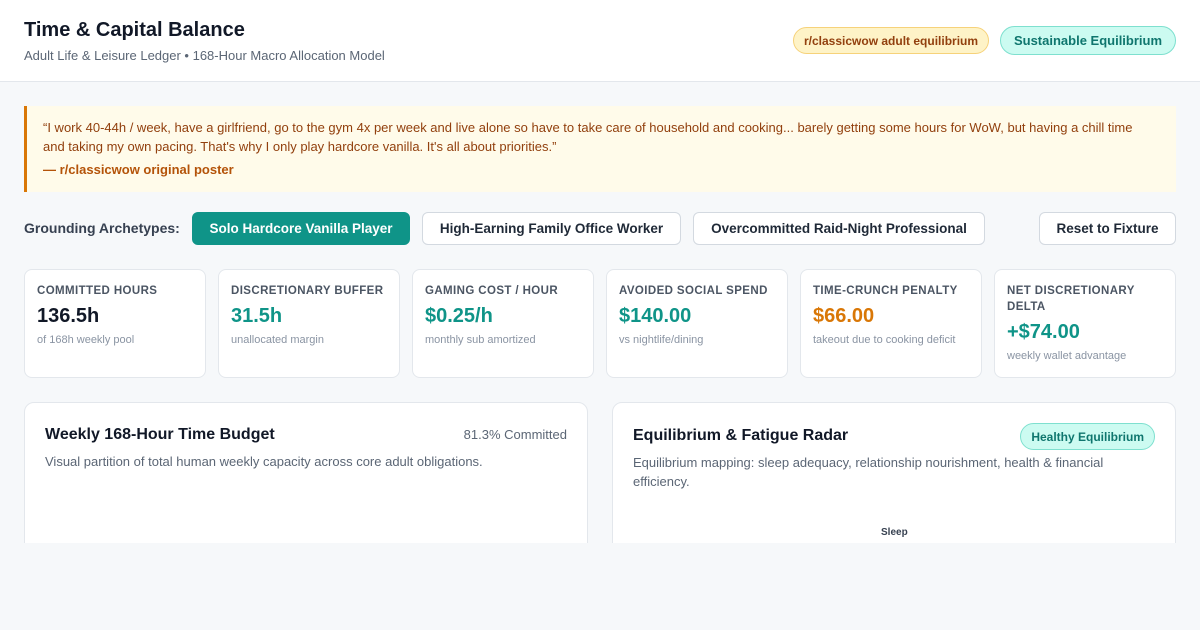 Image resolution: width=1200 pixels, height=630 pixels. I want to click on metric-value: +$74.00, so click(1043, 332).